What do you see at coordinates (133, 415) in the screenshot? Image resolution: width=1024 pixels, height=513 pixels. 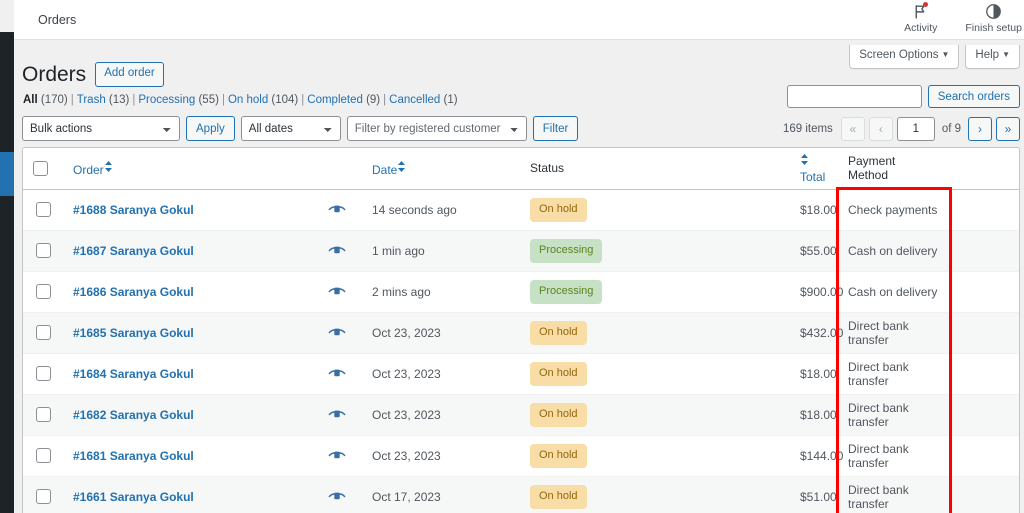 I see `order-link: #1682 Saranya Gokul` at bounding box center [133, 415].